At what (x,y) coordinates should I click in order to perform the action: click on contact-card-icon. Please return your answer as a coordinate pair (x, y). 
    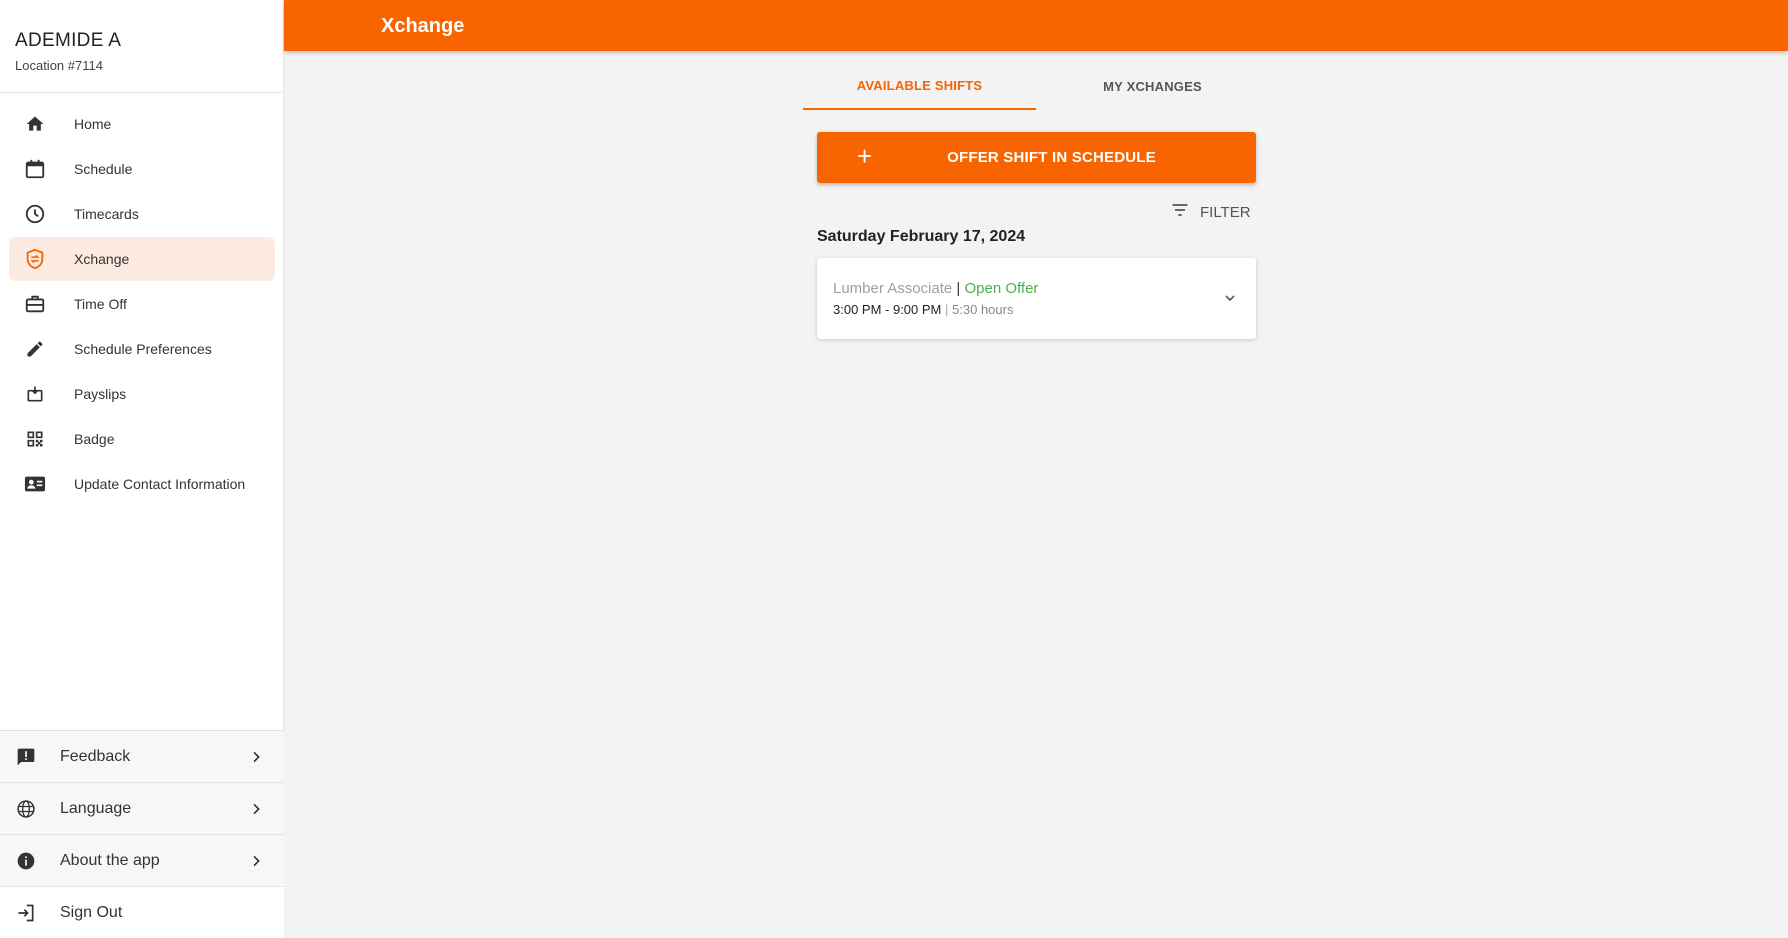
    Looking at the image, I should click on (35, 484).